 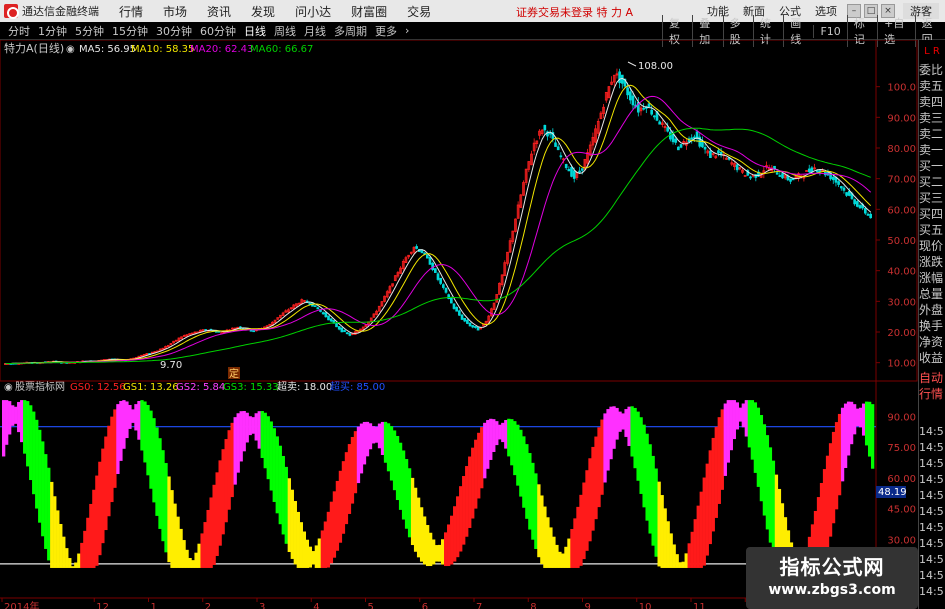 I want to click on period-monthly: 月线, so click(x=315, y=31).